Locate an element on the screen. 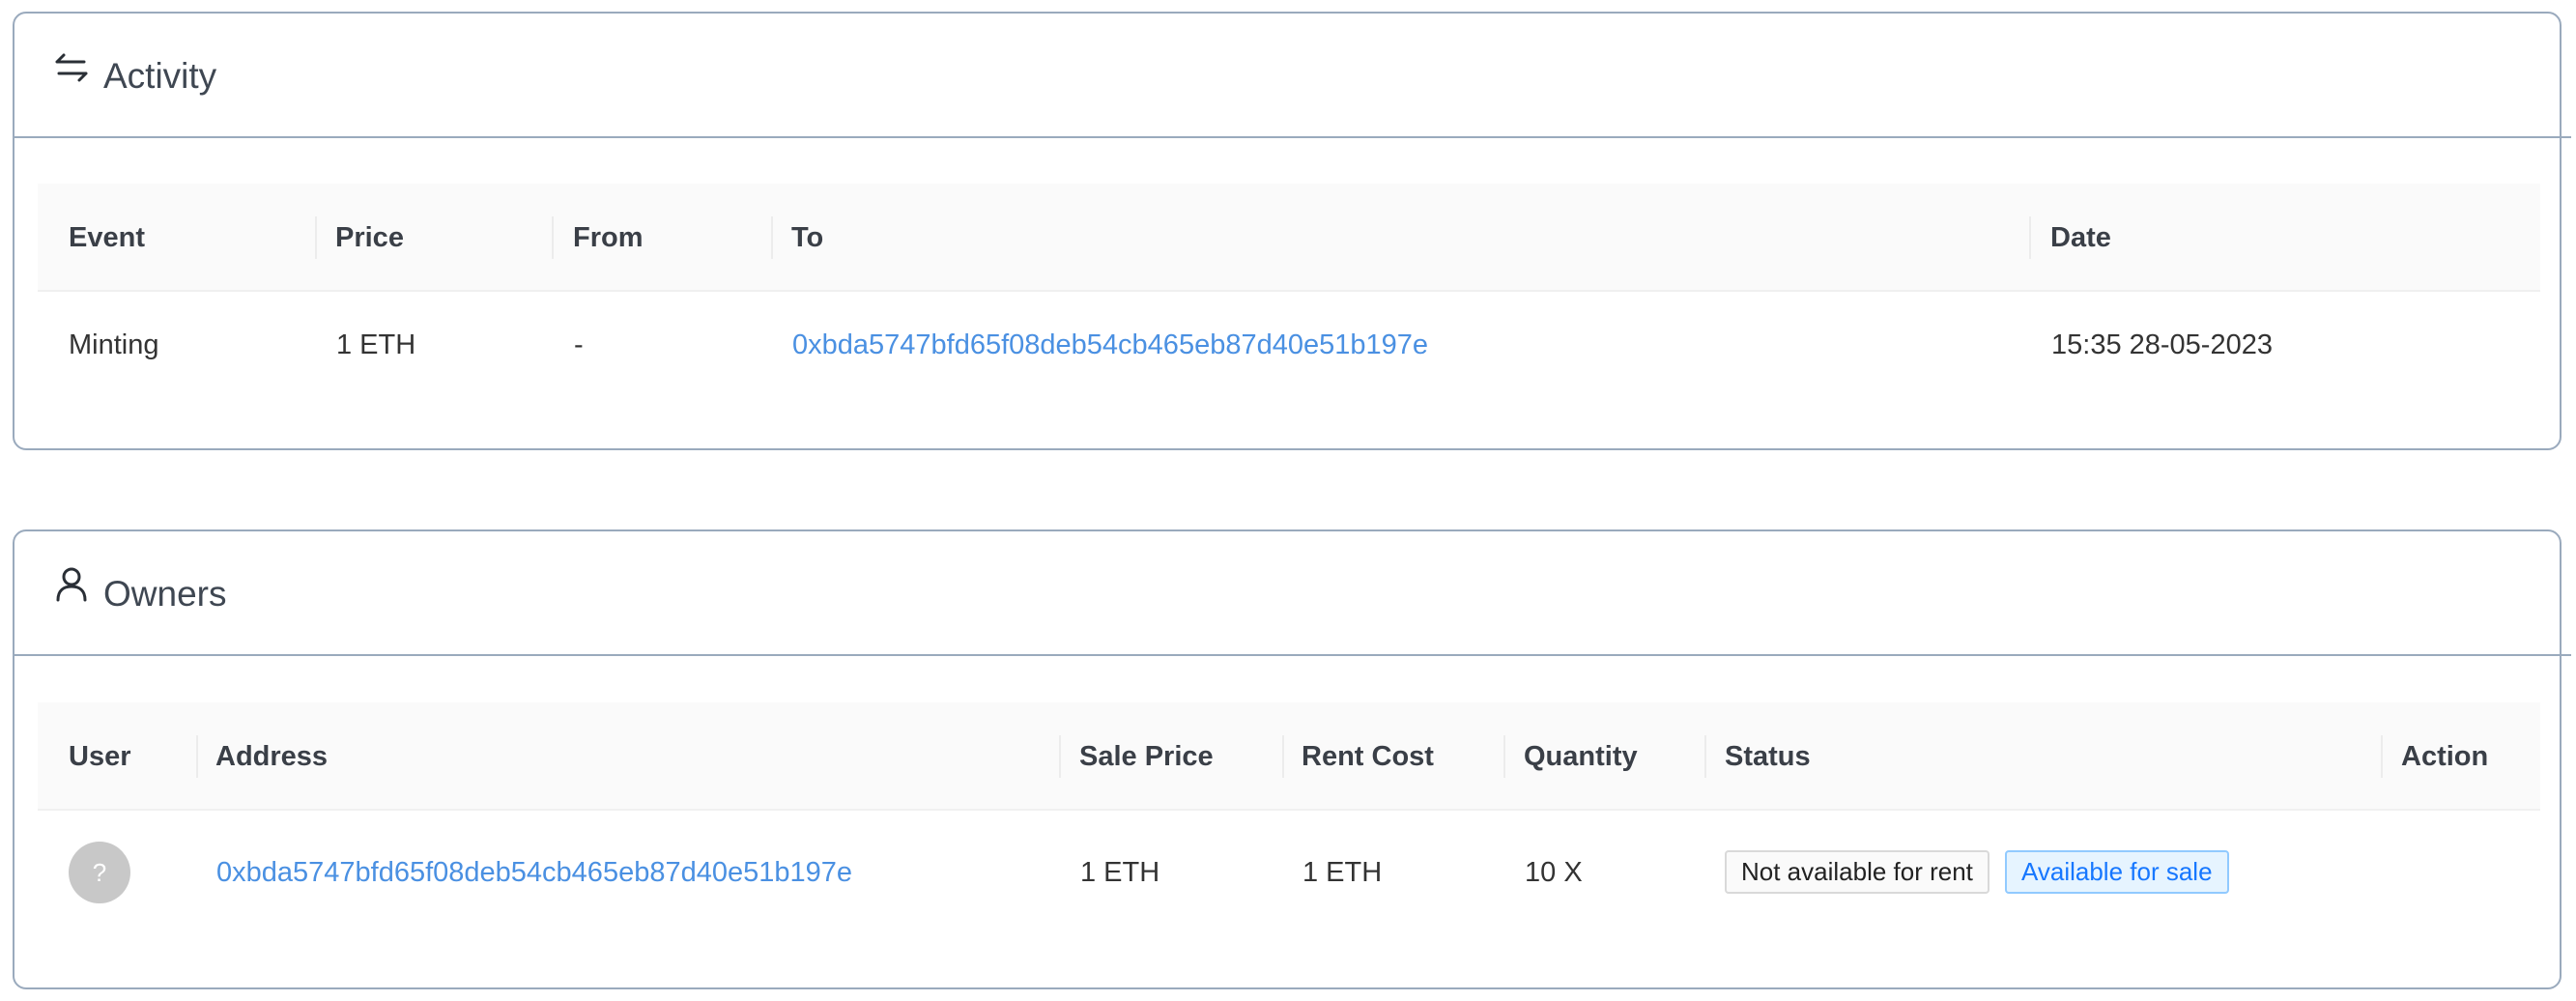  activity-title: Activity is located at coordinates (160, 76).